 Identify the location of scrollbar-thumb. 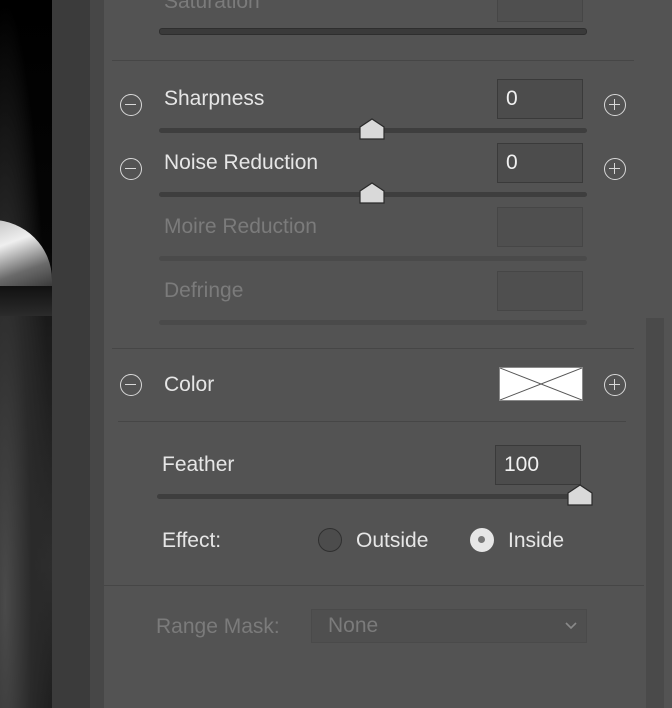
(655, 513).